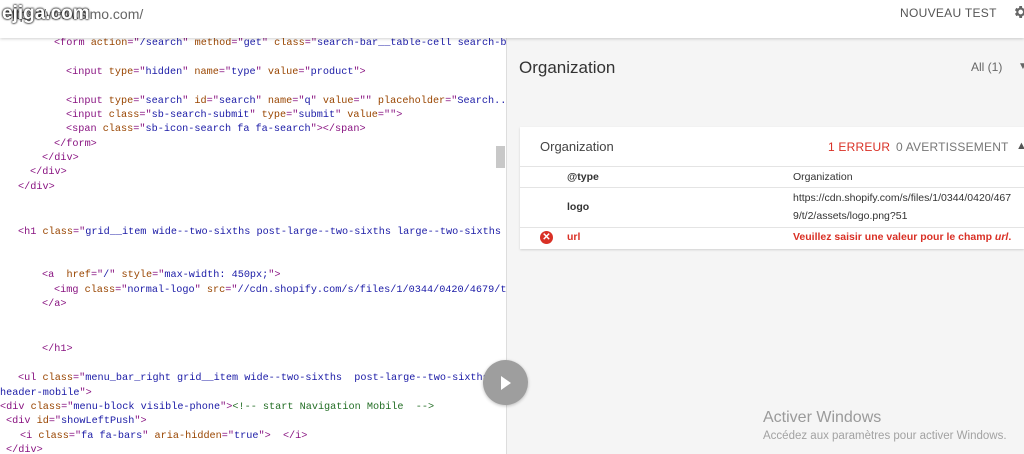  Describe the element at coordinates (567, 67) in the screenshot. I see `results-heading: Organization` at that location.